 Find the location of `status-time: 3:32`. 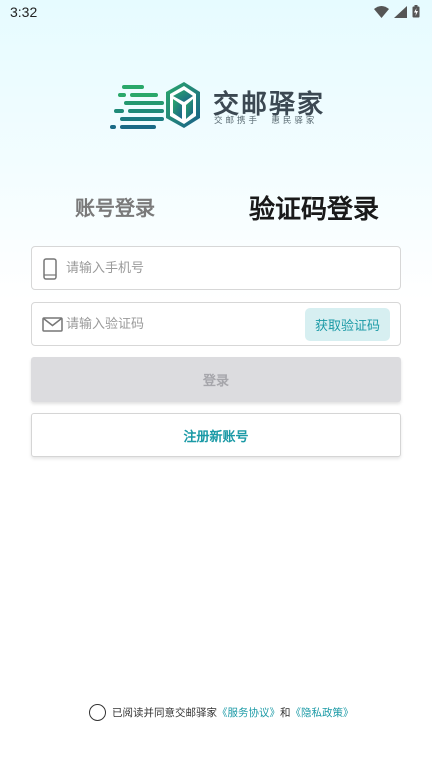

status-time: 3:32 is located at coordinates (24, 12).